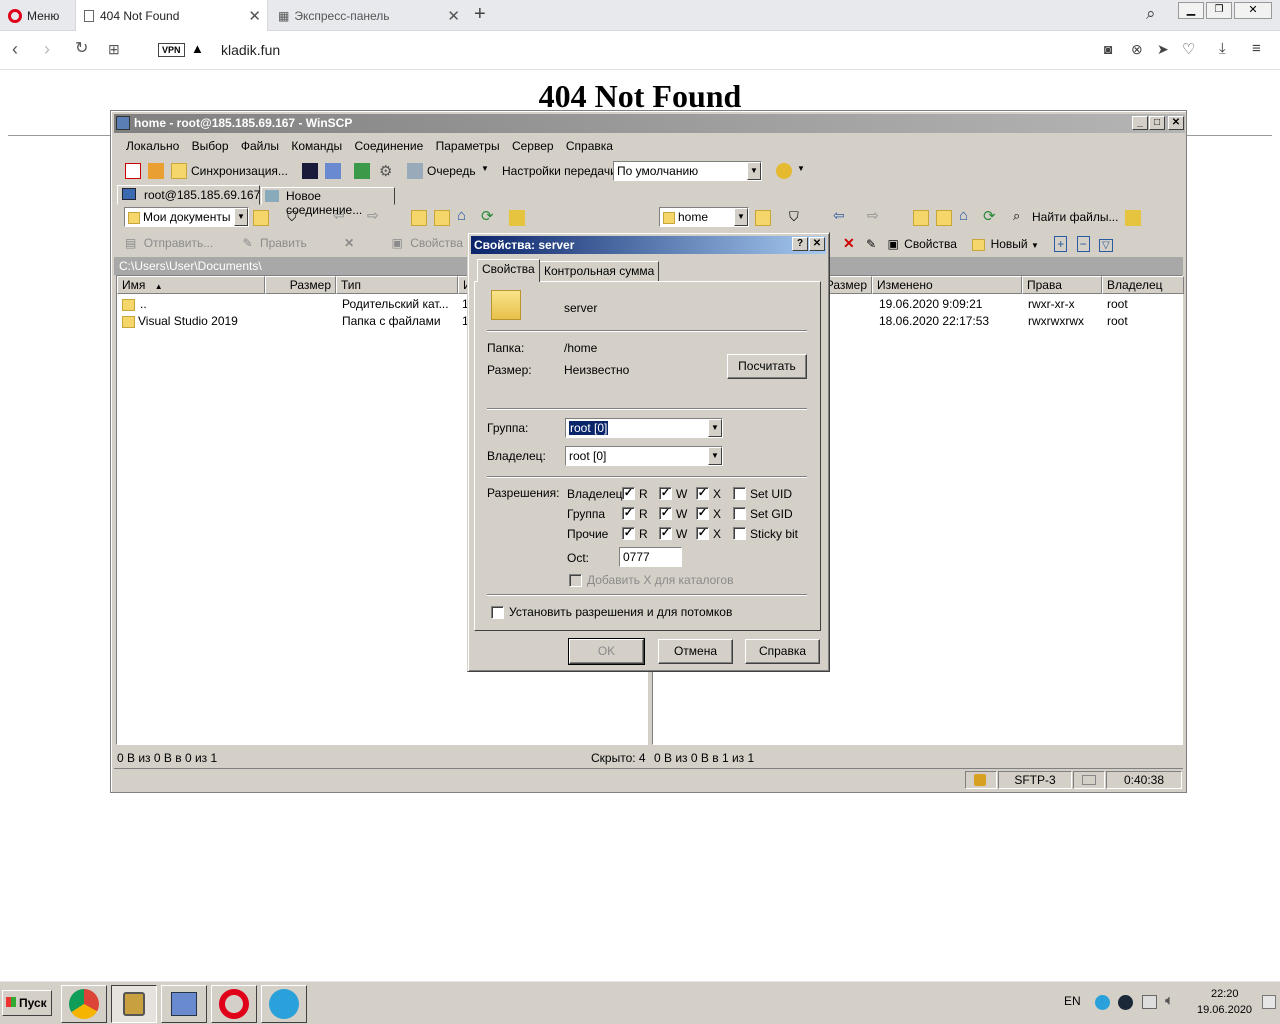 The height and width of the screenshot is (1024, 1280). I want to click on setuid-checkbox, so click(739, 493).